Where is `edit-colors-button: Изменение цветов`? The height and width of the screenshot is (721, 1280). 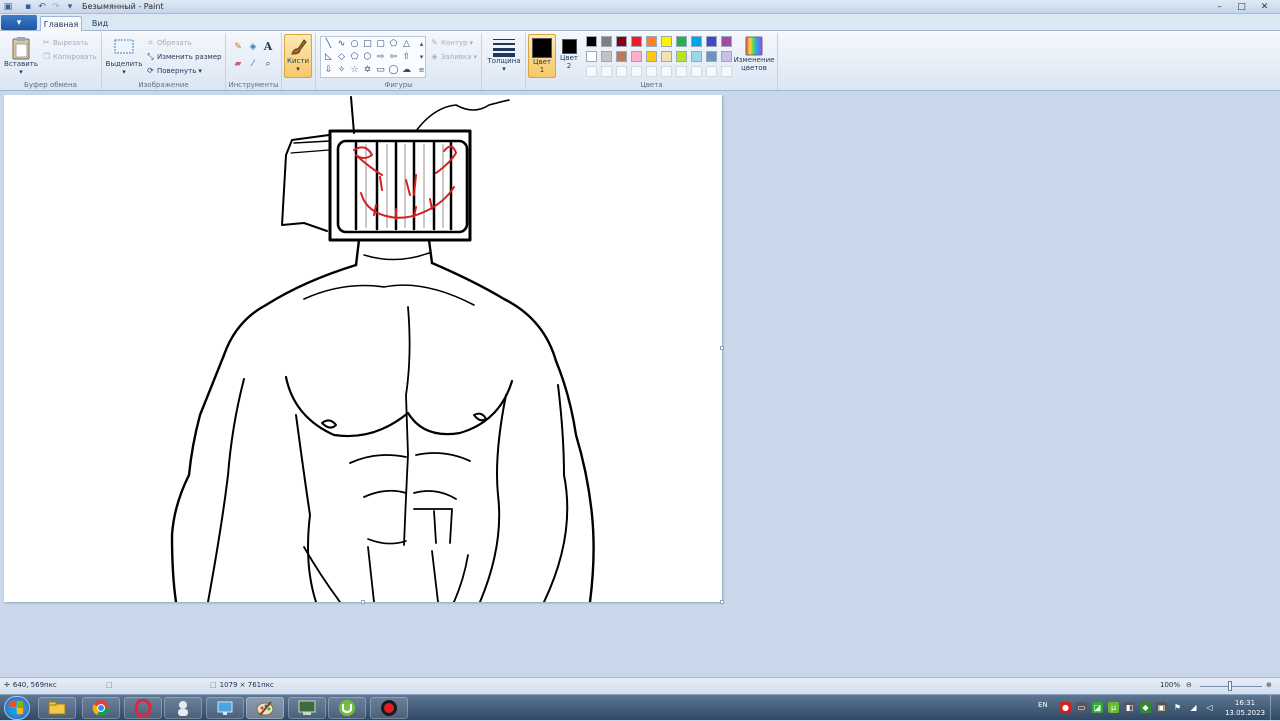 edit-colors-button: Изменение цветов is located at coordinates (754, 54).